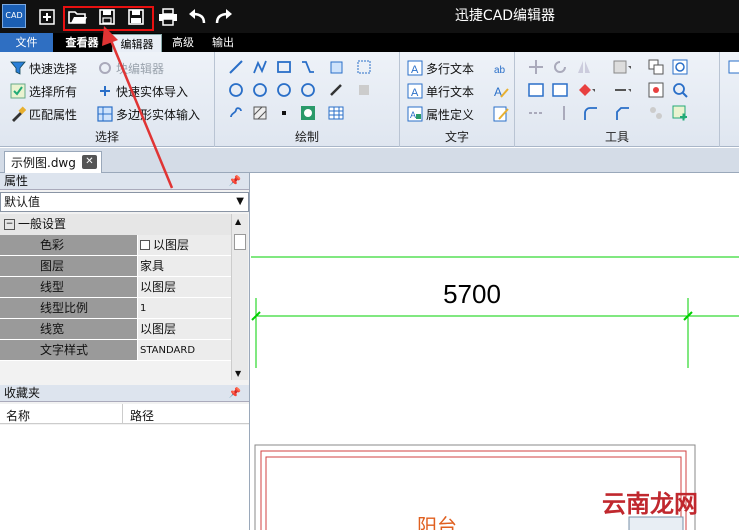 The image size is (739, 530). What do you see at coordinates (308, 113) in the screenshot?
I see `image-insert-icon` at bounding box center [308, 113].